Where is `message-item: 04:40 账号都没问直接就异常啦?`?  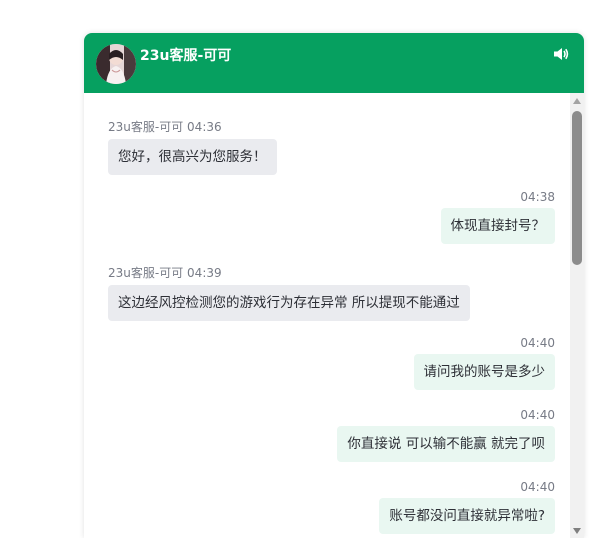
message-item: 04:40 账号都没问直接就异常啦? is located at coordinates (467, 507).